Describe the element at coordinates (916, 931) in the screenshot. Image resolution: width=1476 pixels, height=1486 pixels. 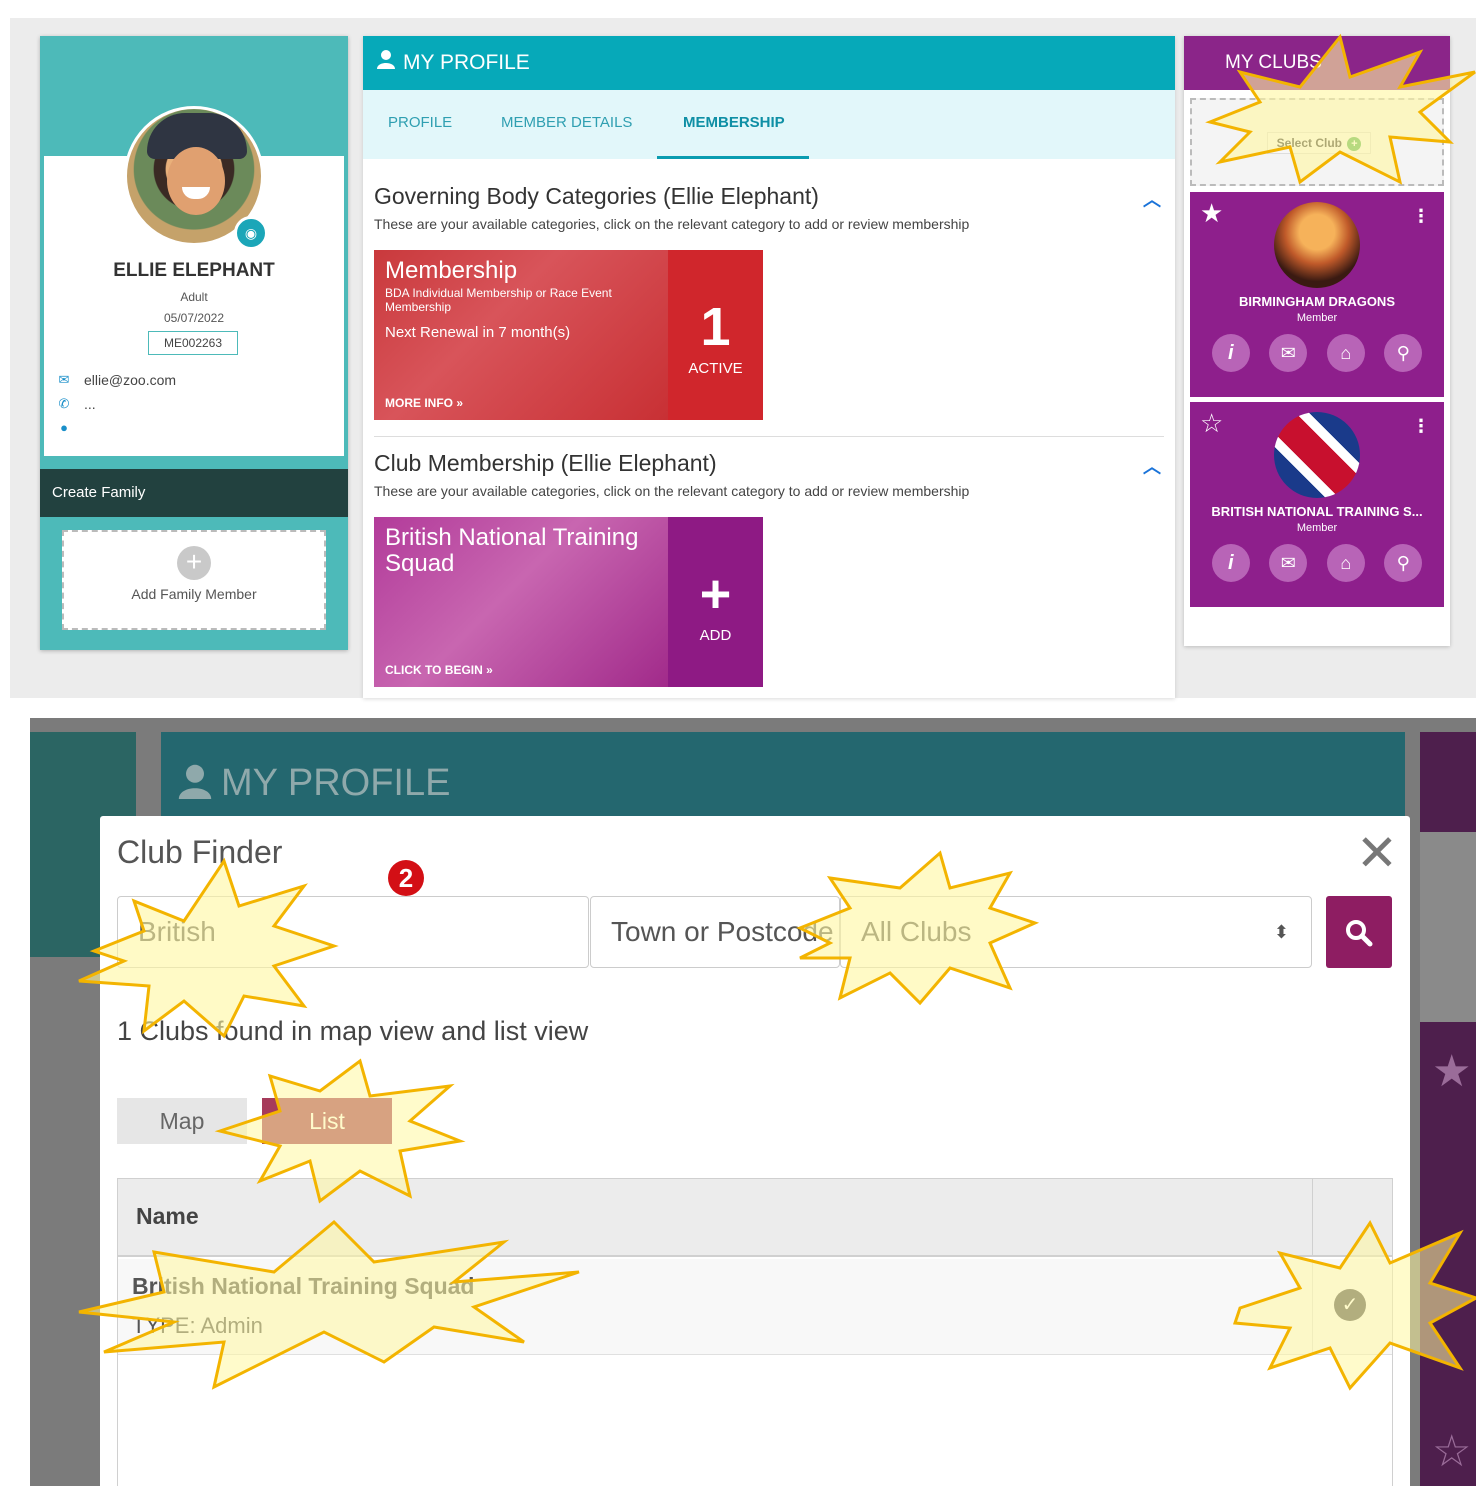
I see `club-type-value: All Clubs` at that location.